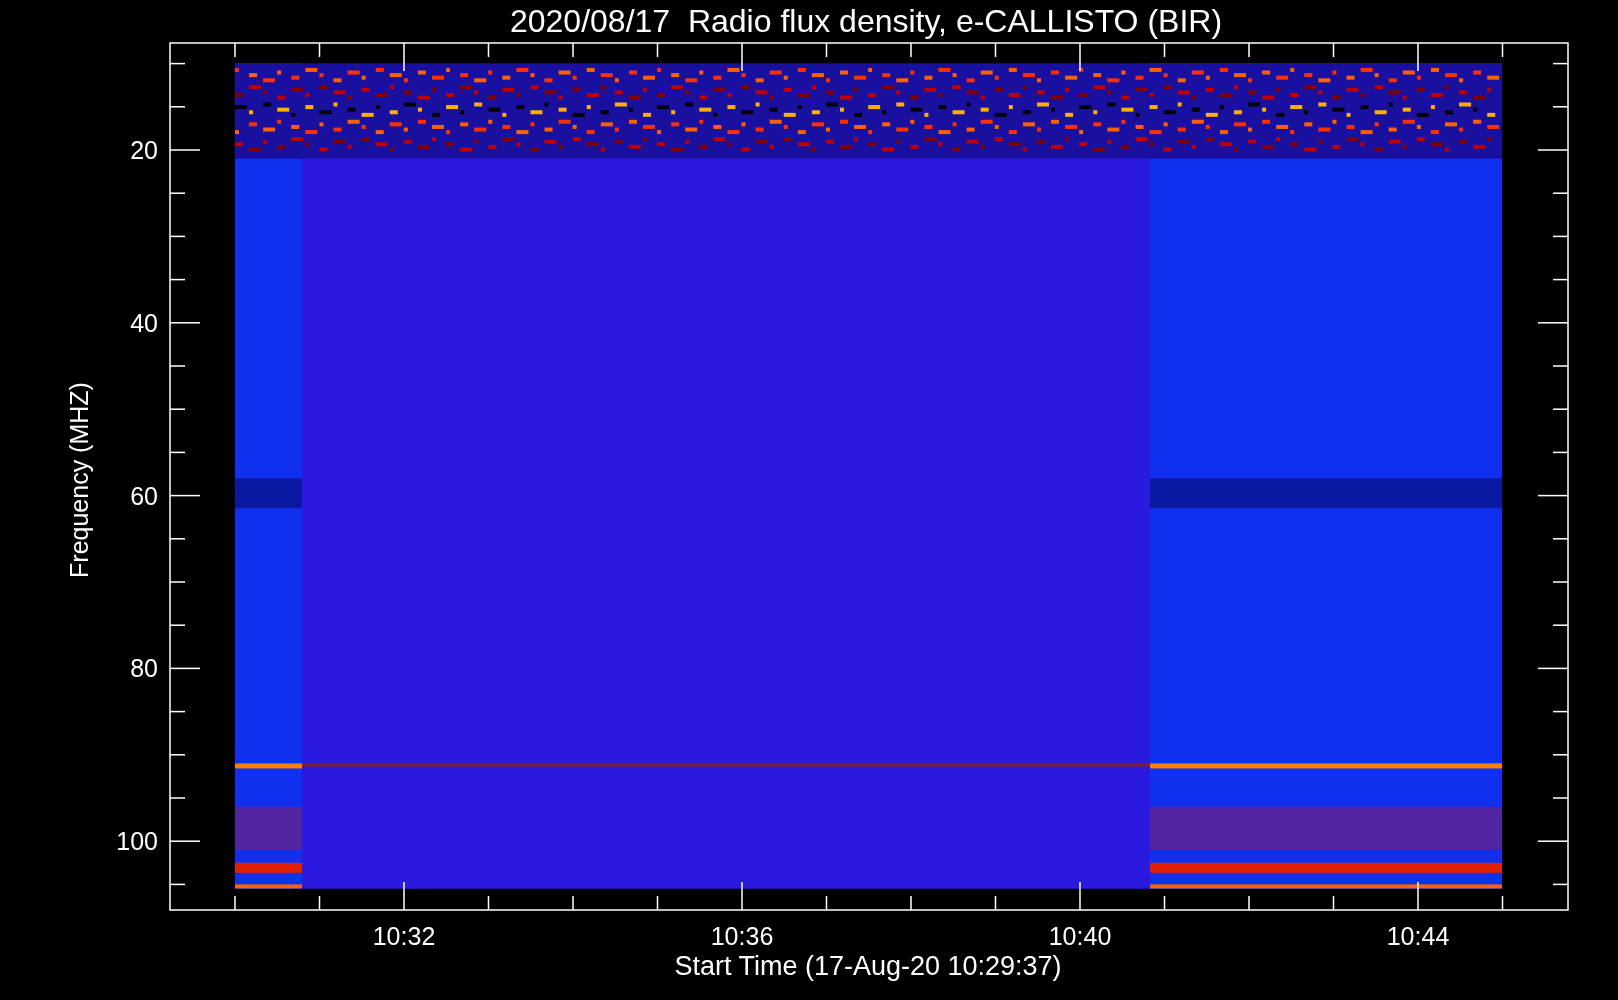 The height and width of the screenshot is (1000, 1618). What do you see at coordinates (137, 841) in the screenshot?
I see `y-tick-label: 100` at bounding box center [137, 841].